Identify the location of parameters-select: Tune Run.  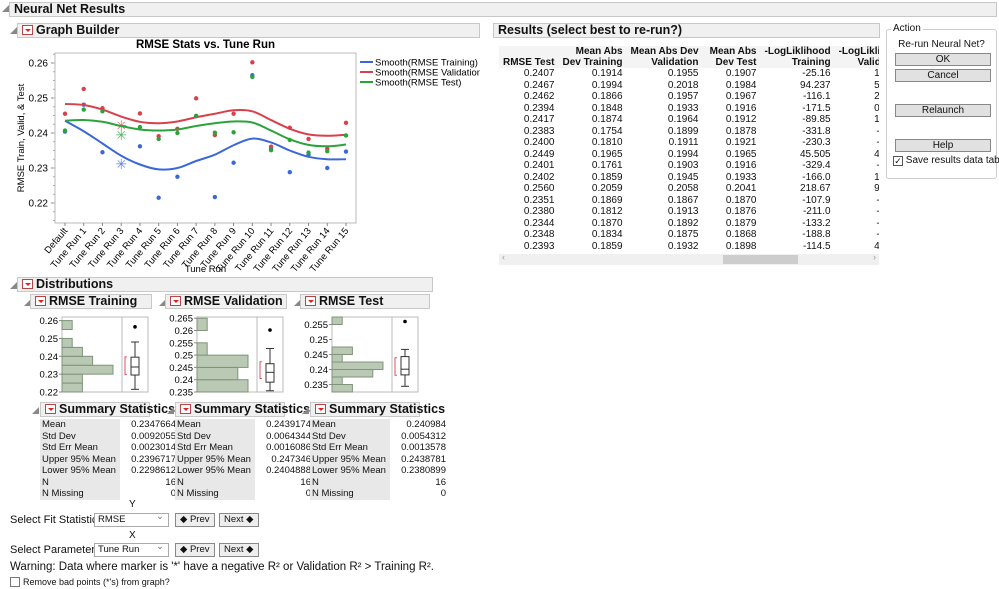
(131, 549).